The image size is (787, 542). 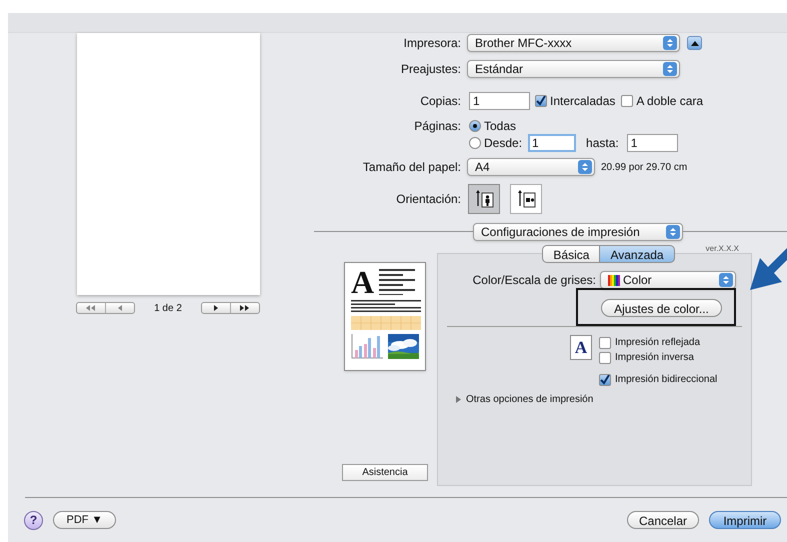 What do you see at coordinates (458, 399) in the screenshot?
I see `disclosure-triangle-icon` at bounding box center [458, 399].